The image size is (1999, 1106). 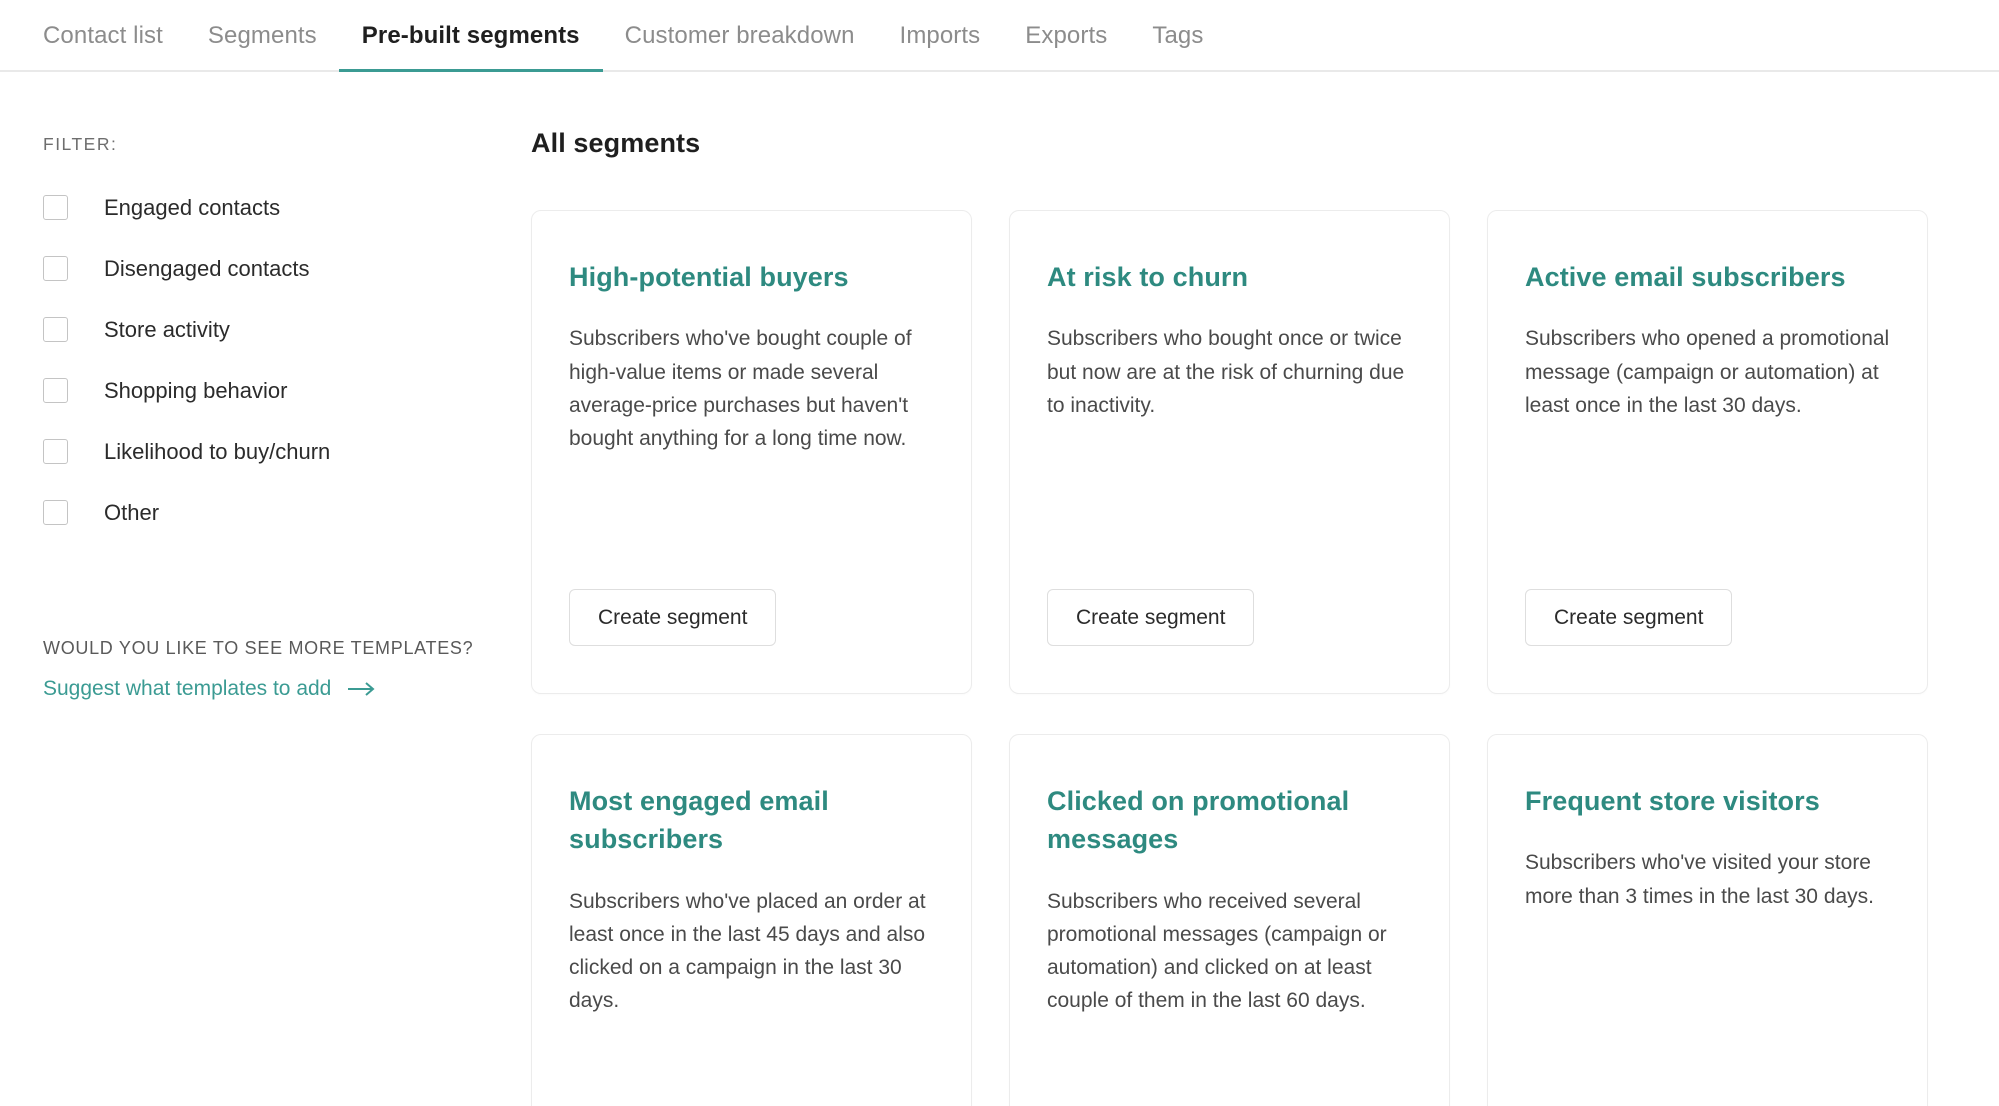 I want to click on tab-imports: Imports, so click(x=940, y=47).